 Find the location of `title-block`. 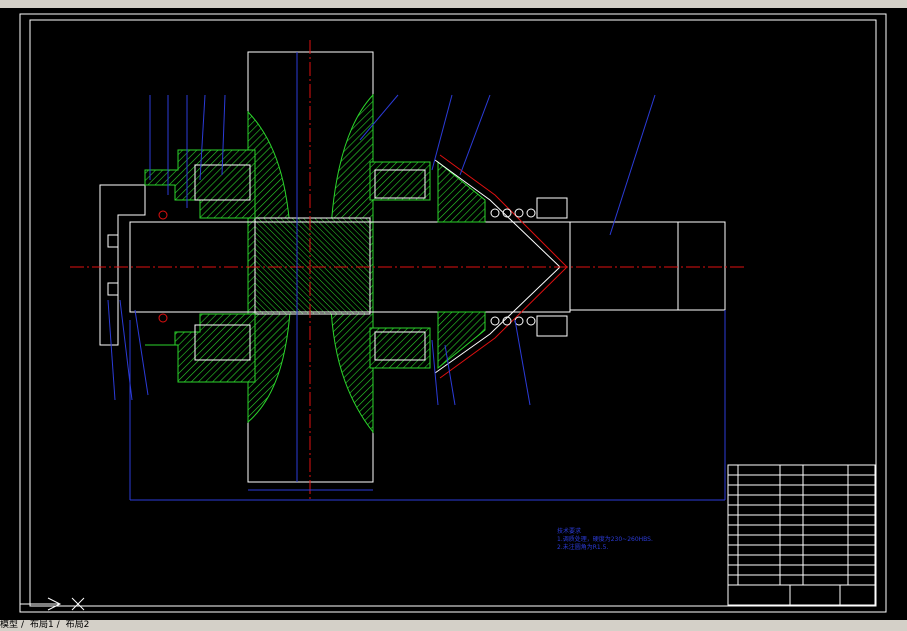

title-block is located at coordinates (801, 535).